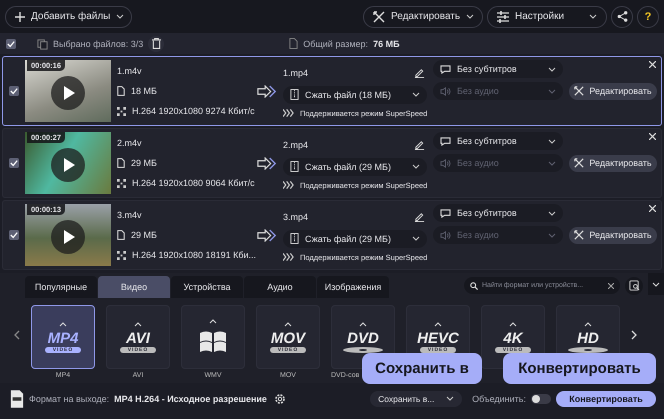 The width and height of the screenshot is (664, 419). Describe the element at coordinates (213, 337) in the screenshot. I see `format-card` at that location.